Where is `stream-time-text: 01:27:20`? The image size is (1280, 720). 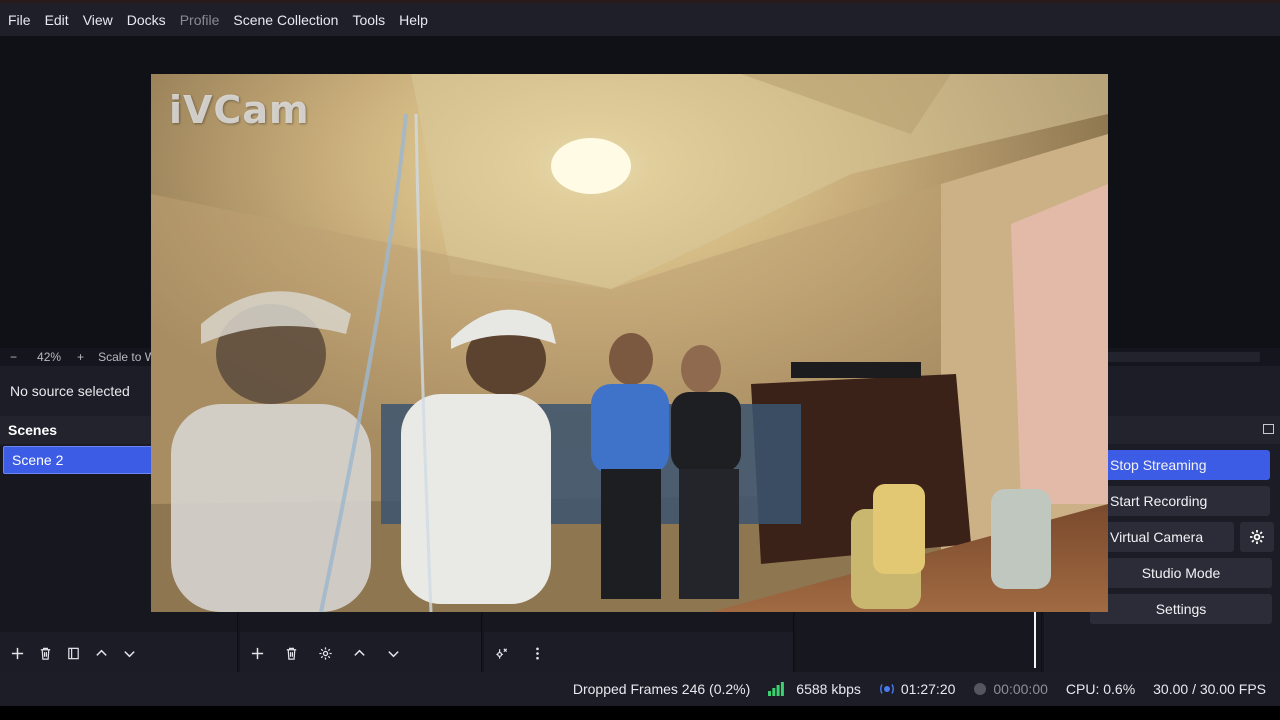 stream-time-text: 01:27:20 is located at coordinates (928, 689).